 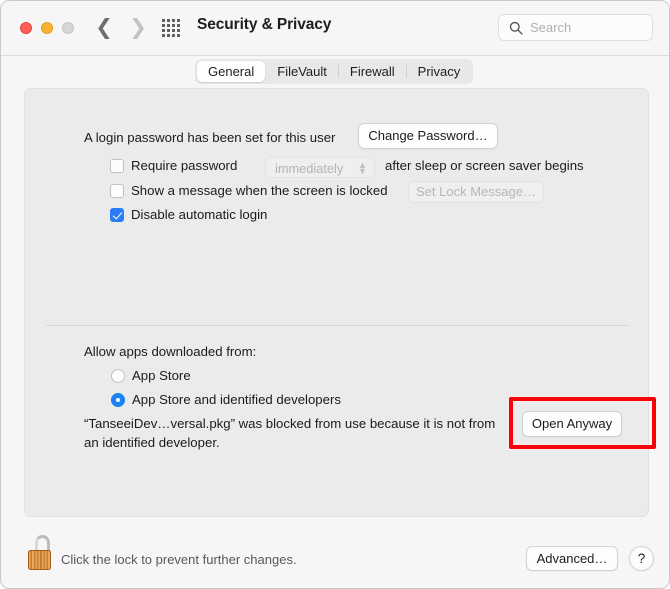 What do you see at coordinates (199, 214) in the screenshot?
I see `disable-automatic-login-label: Disable automatic login` at bounding box center [199, 214].